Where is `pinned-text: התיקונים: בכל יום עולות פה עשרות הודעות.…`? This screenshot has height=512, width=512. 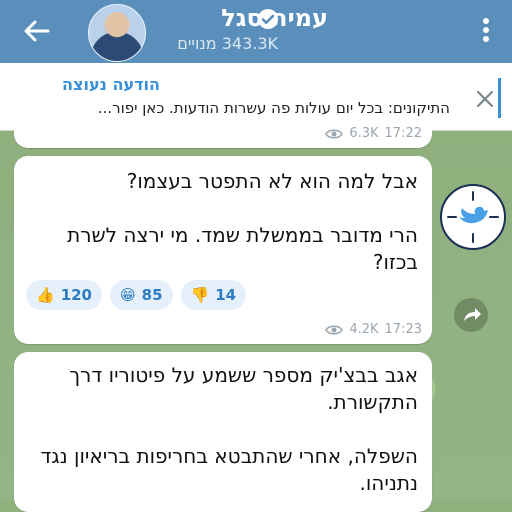
pinned-text: התיקונים: בכל יום עולות פה עשרות הודעות.… is located at coordinates (273, 108).